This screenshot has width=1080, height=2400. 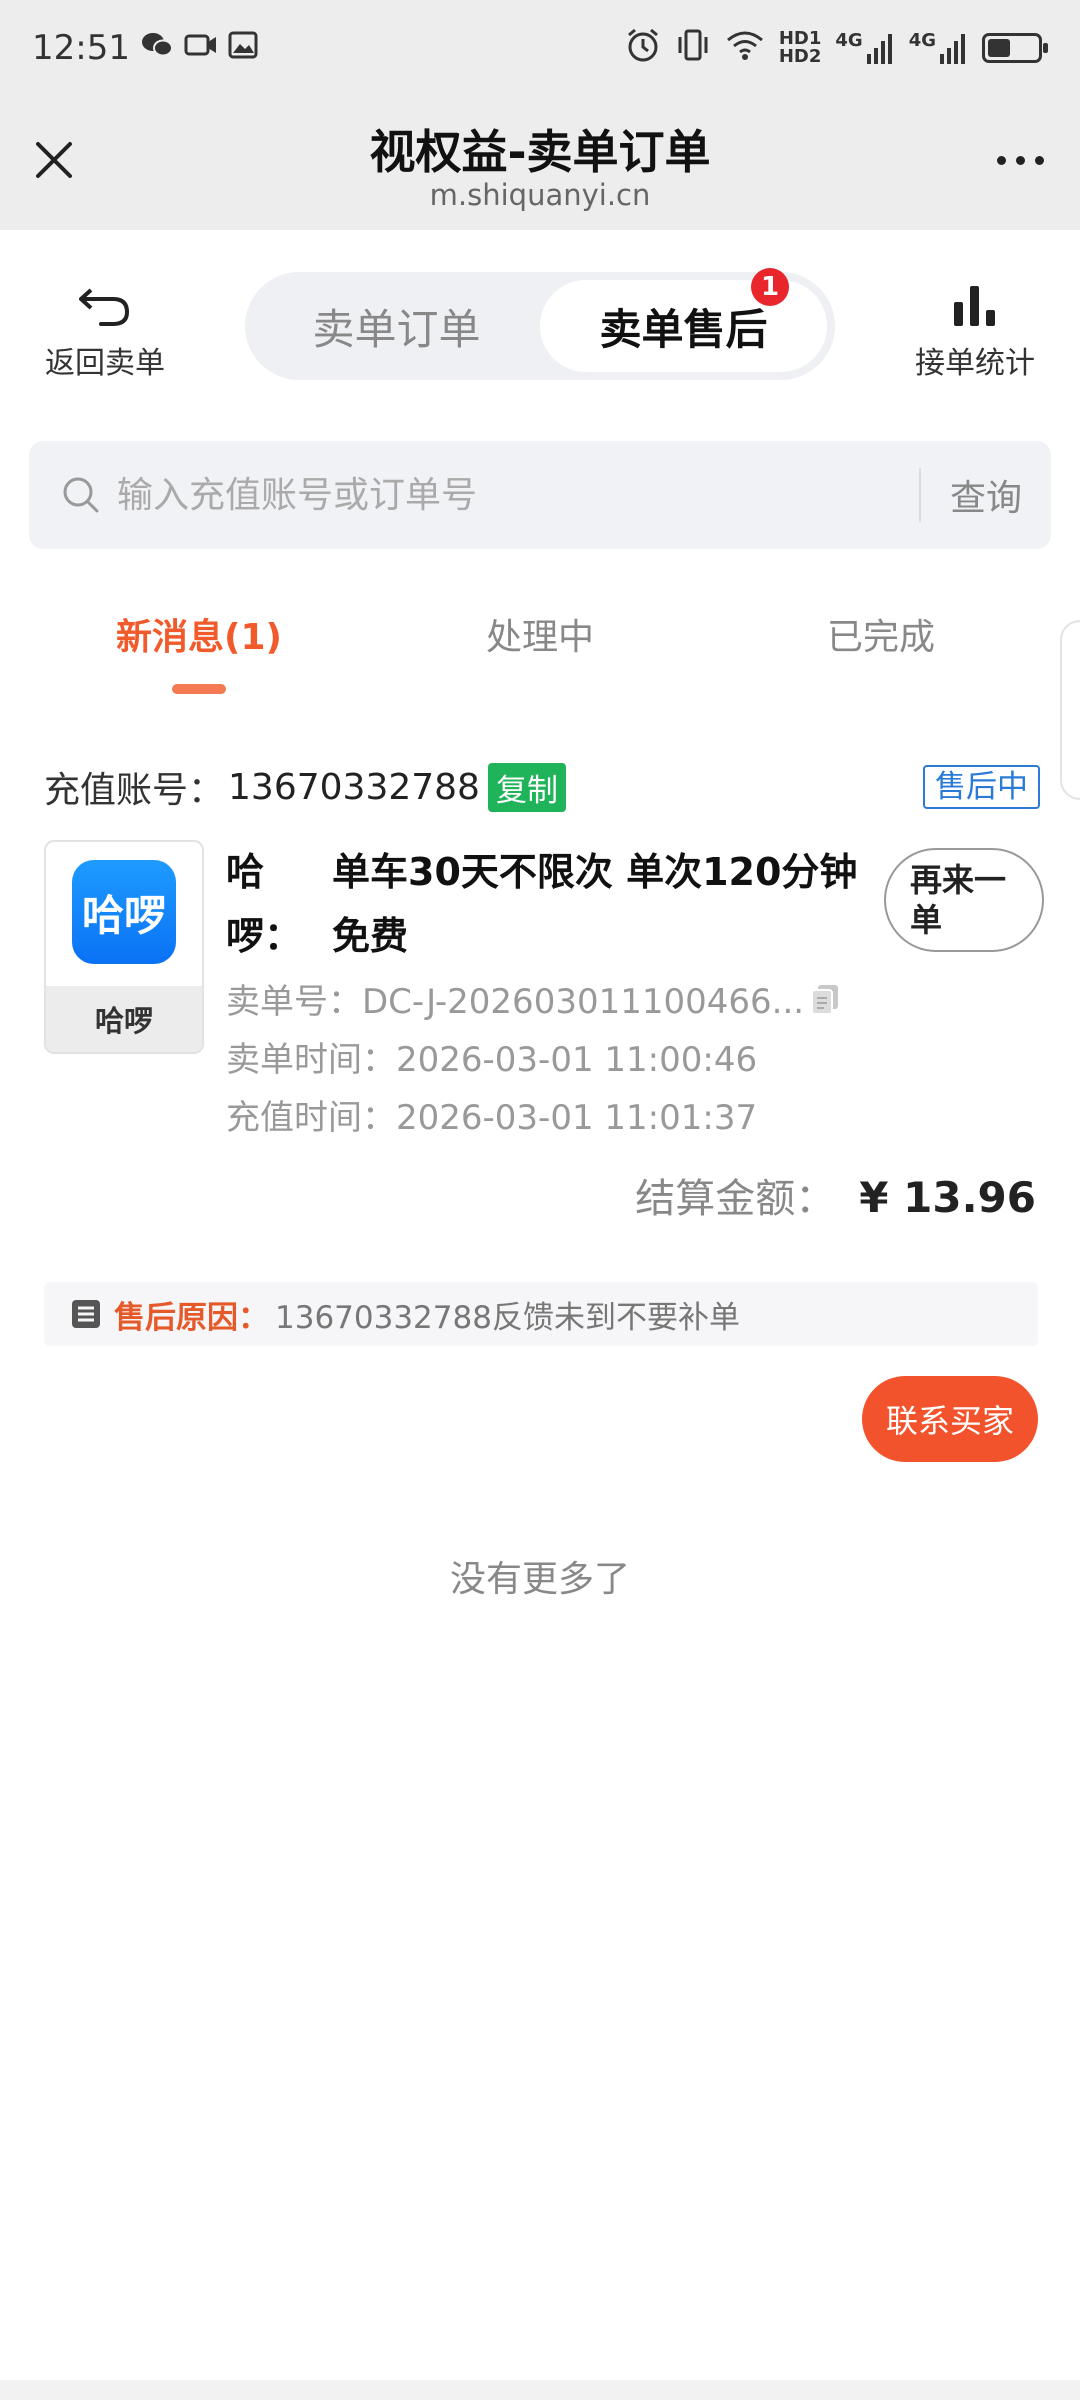 What do you see at coordinates (975, 332) in the screenshot?
I see `order-stats-button: 接单统计` at bounding box center [975, 332].